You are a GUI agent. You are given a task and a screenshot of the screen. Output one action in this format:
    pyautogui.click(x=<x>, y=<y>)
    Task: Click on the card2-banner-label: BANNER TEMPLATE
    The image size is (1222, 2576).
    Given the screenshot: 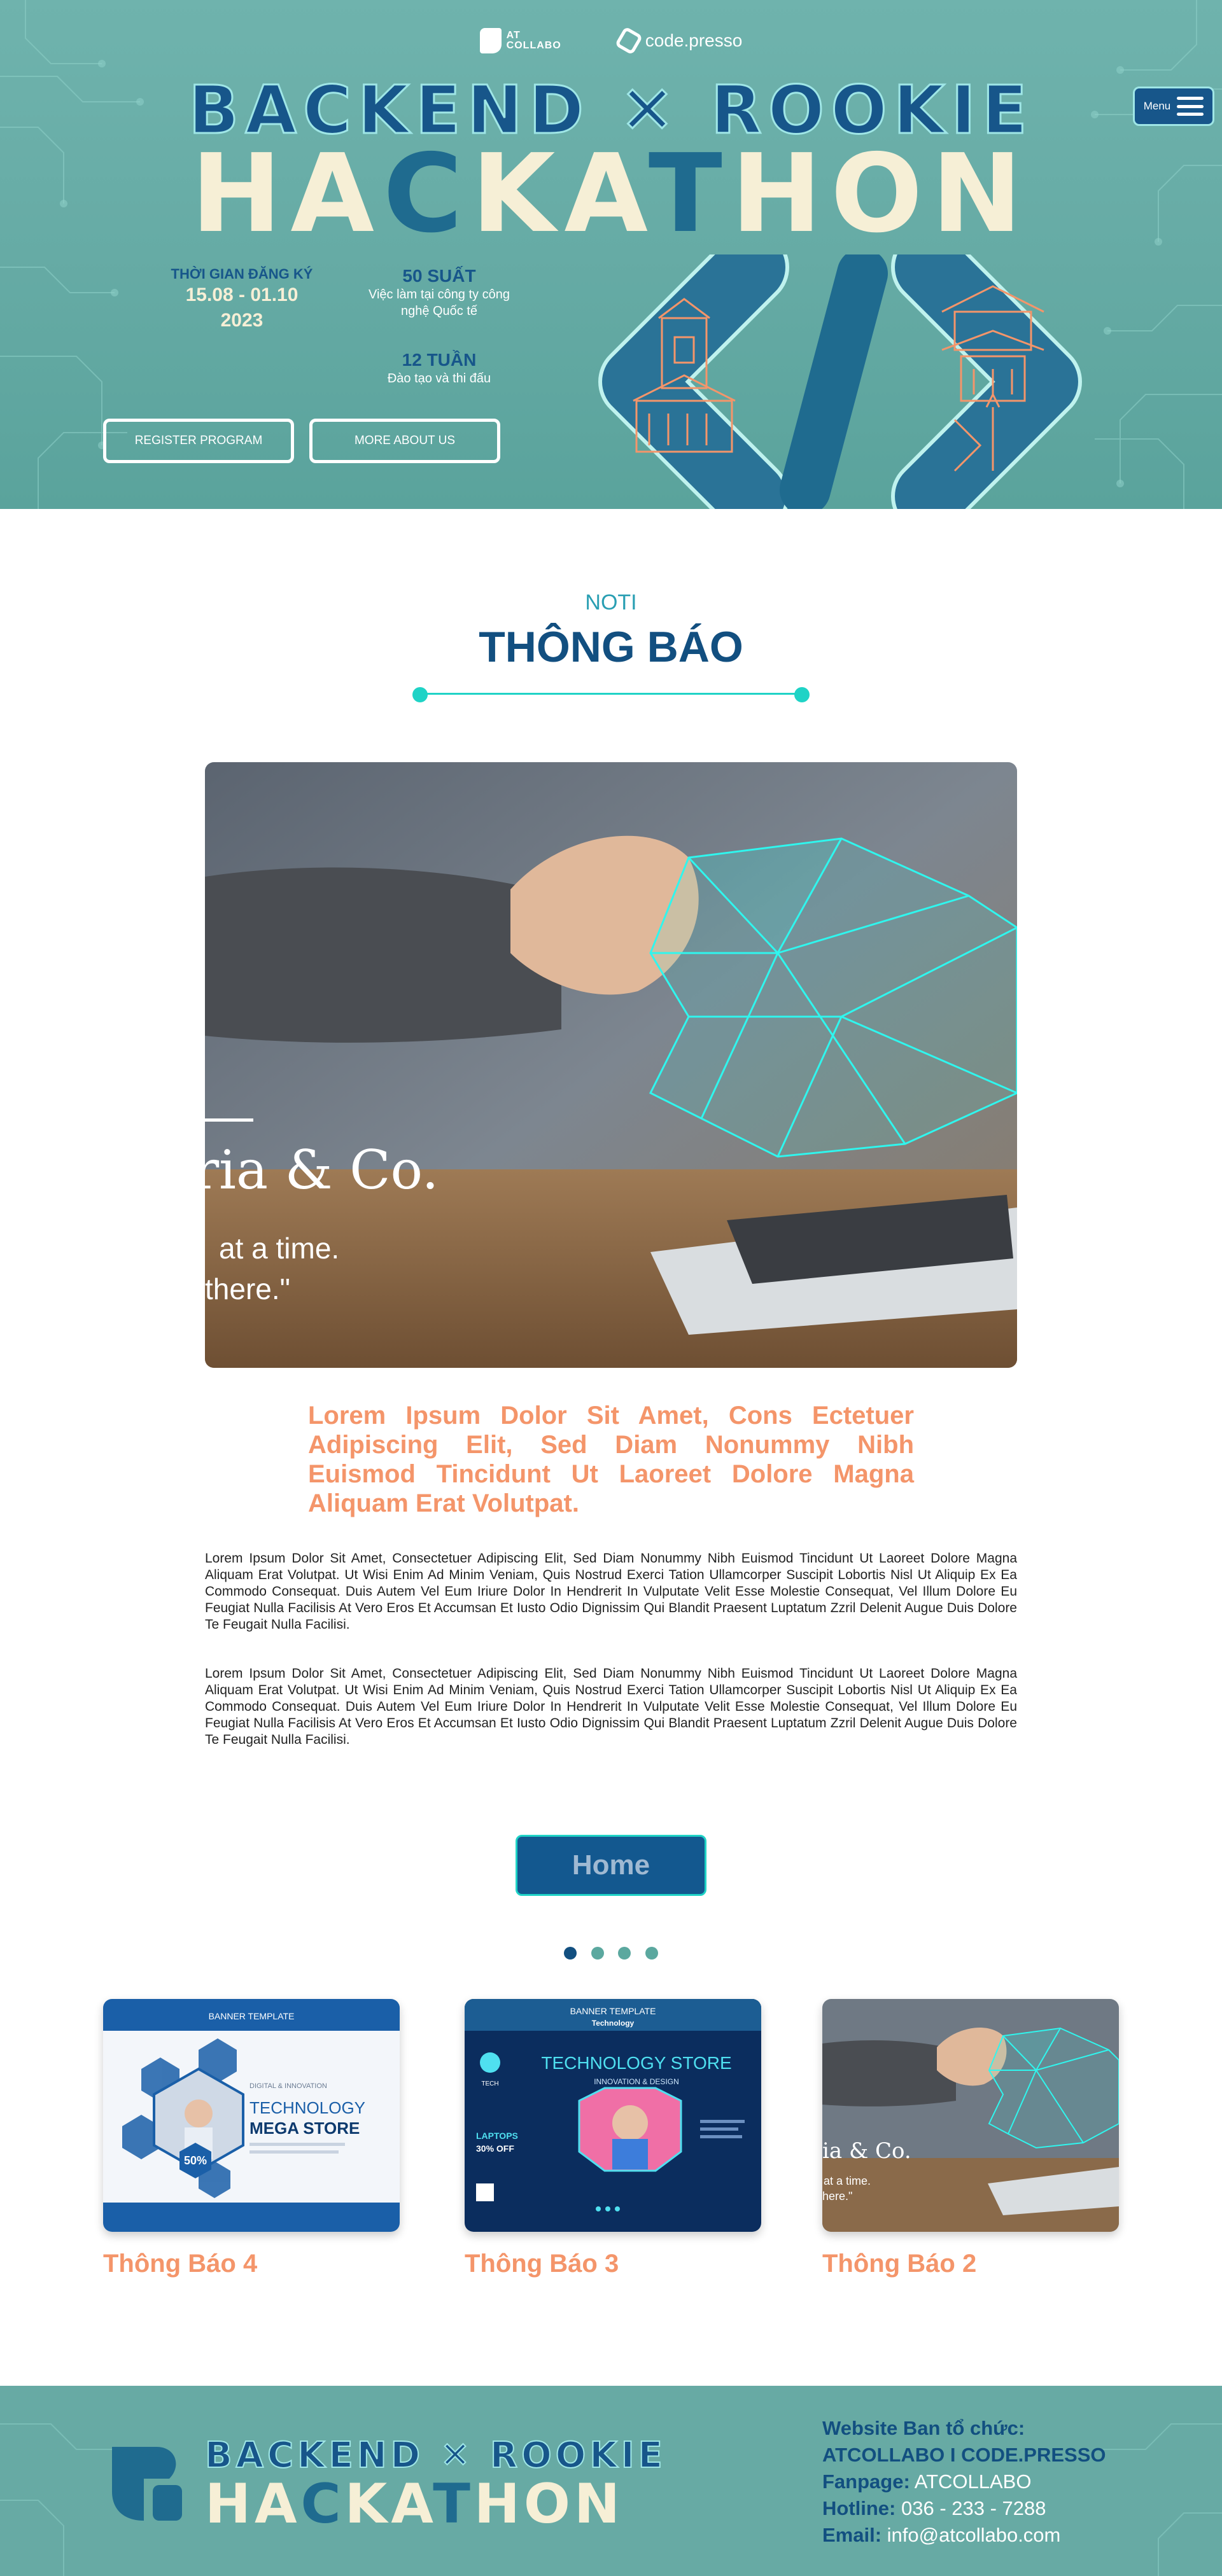 What is the action you would take?
    pyautogui.click(x=613, y=2011)
    